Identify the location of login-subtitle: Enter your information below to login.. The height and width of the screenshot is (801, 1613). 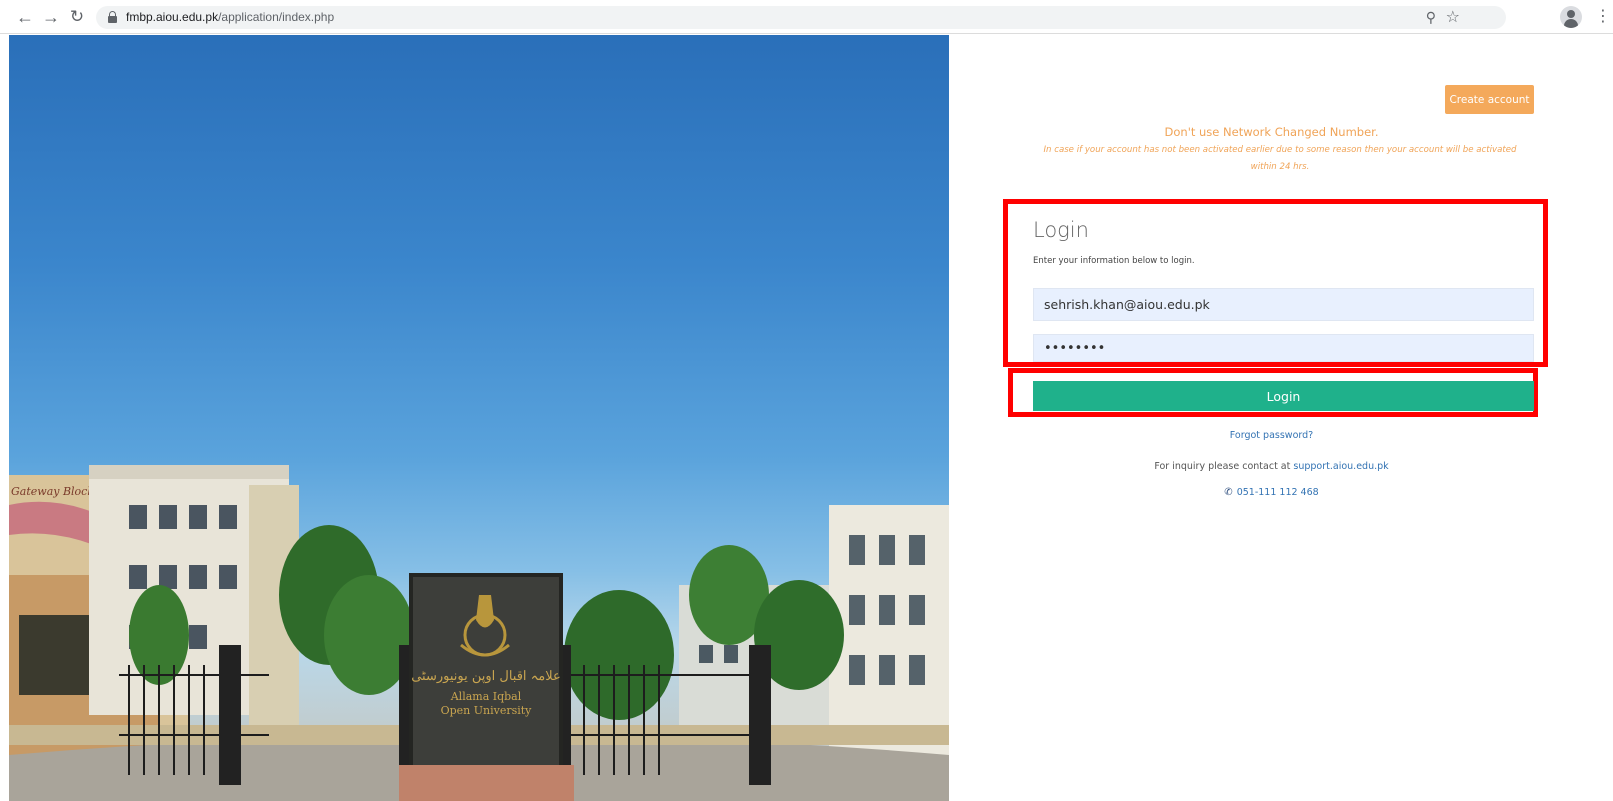
(1114, 261).